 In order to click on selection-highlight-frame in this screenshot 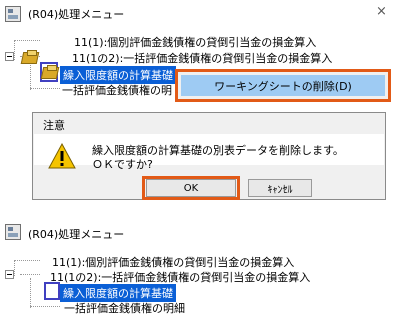, I will do `click(52, 291)`.